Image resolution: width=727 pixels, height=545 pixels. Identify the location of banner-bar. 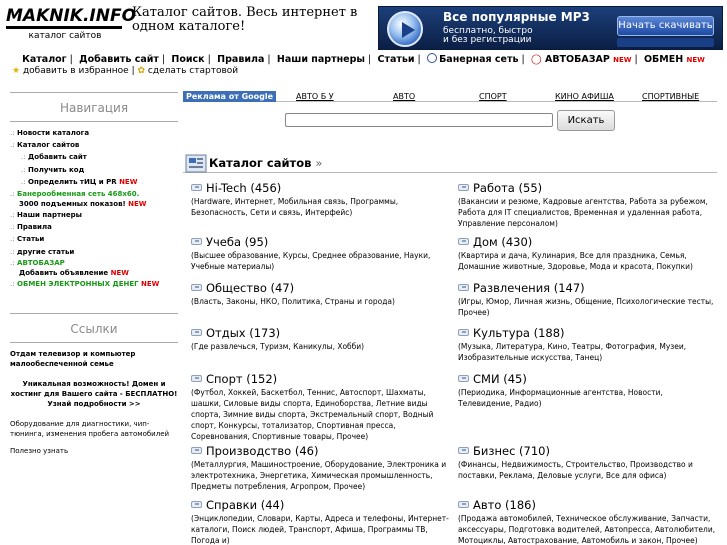
(665, 42).